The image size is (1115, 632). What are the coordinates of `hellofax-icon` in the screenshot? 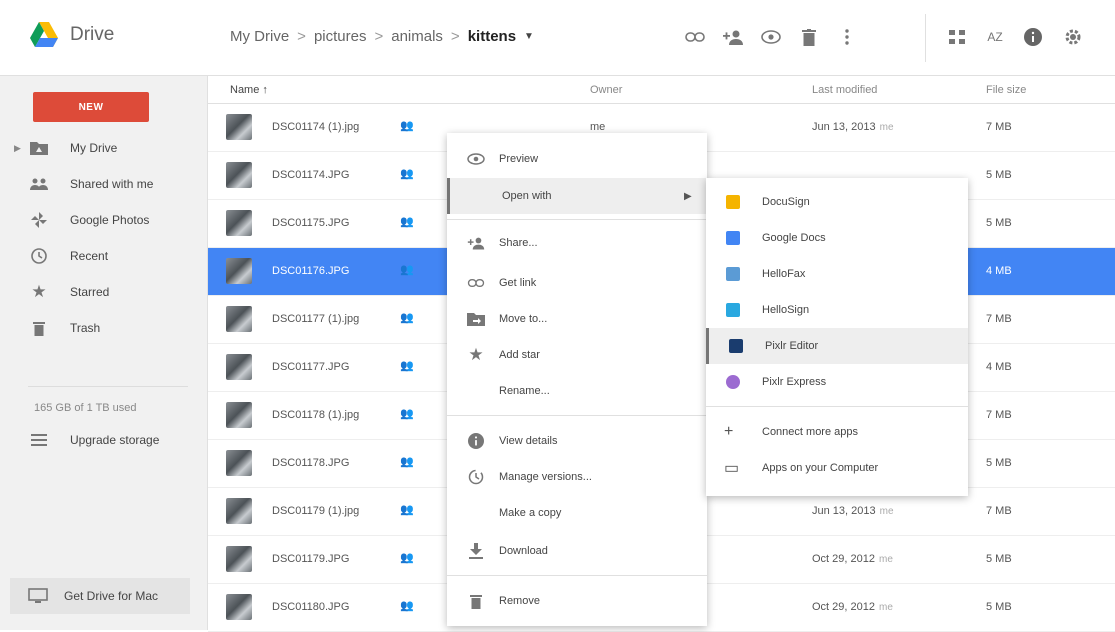 It's located at (733, 274).